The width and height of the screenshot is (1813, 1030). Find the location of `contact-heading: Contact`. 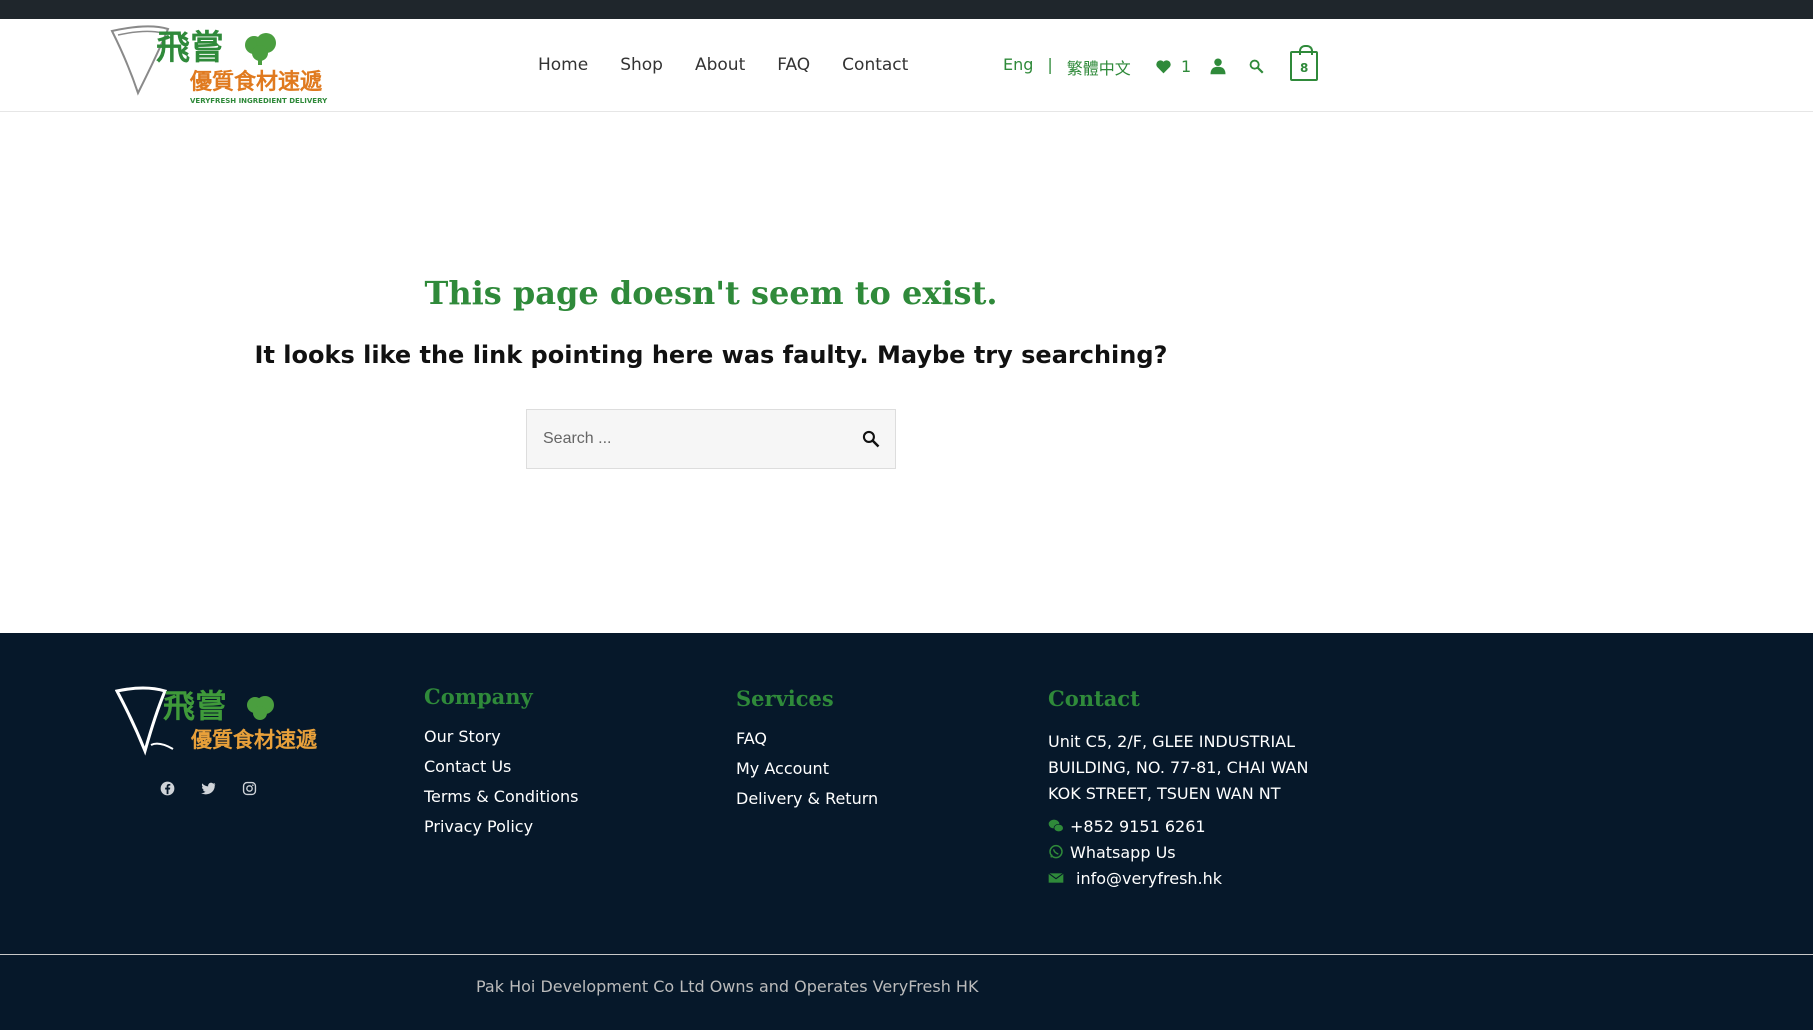

contact-heading: Contact is located at coordinates (1094, 698).